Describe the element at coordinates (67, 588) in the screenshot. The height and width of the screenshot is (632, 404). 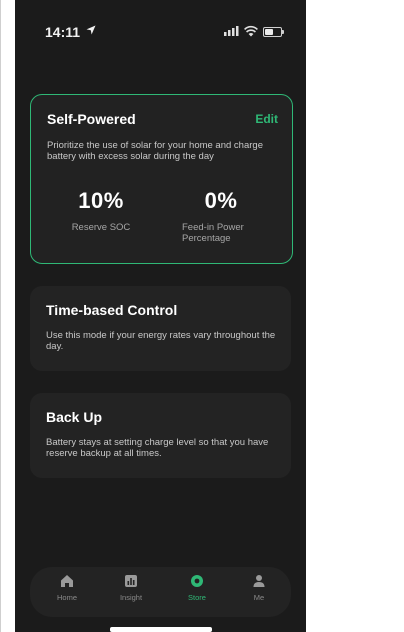
I see `tab-home: Home` at that location.